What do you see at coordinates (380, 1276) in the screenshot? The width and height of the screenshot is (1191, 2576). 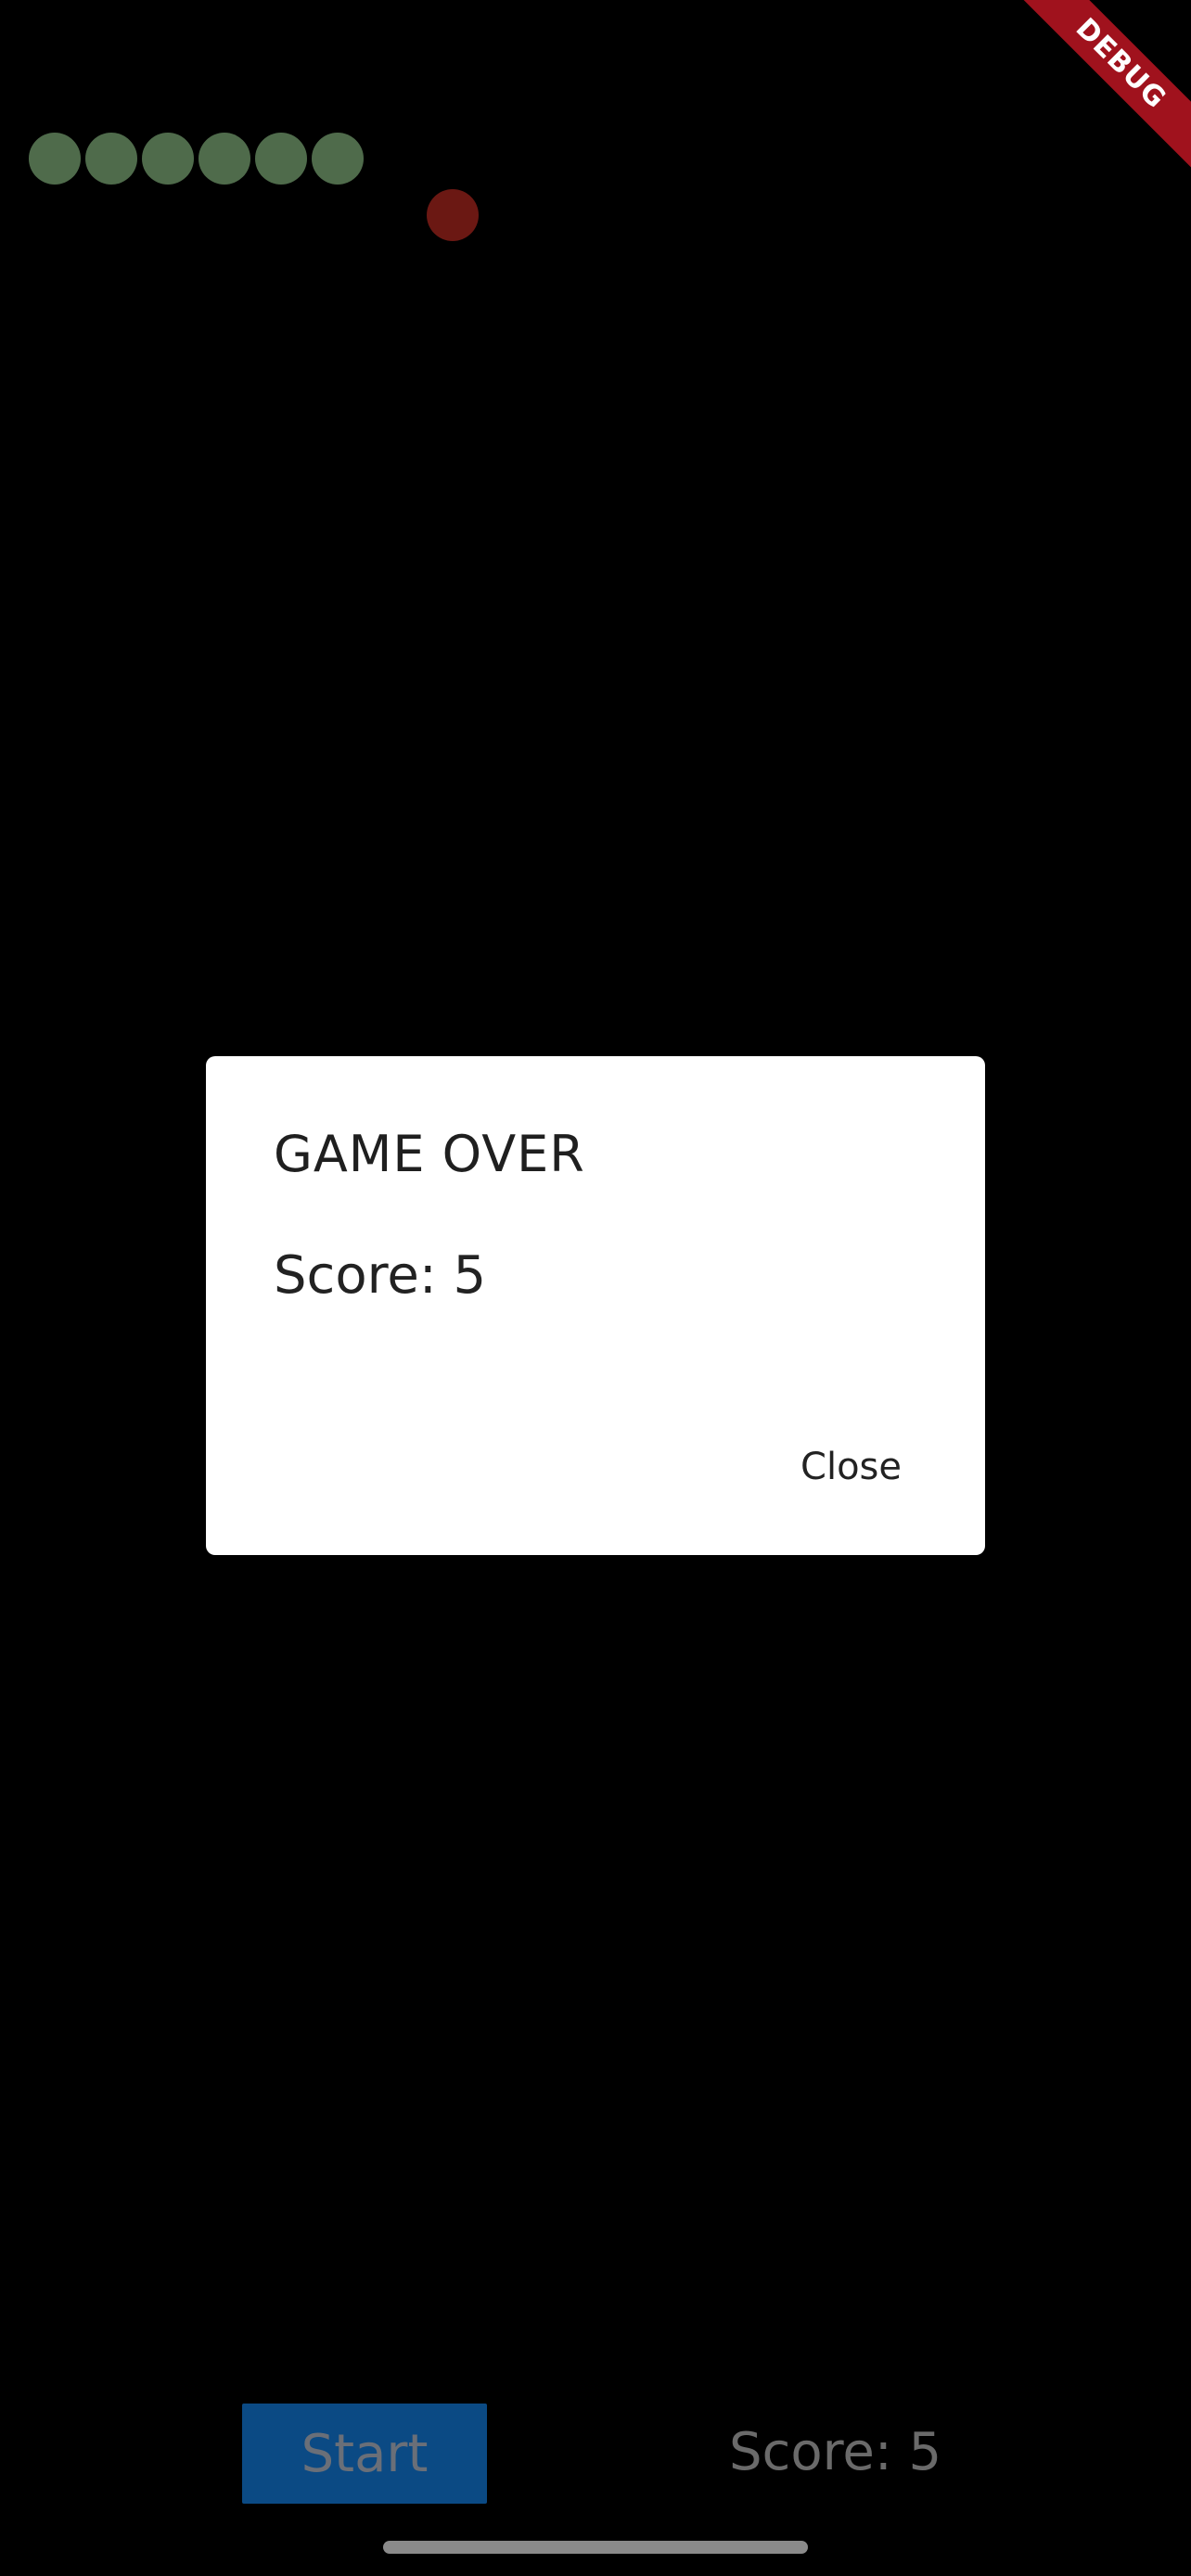 I see `dialog-score-text: Score: 5` at bounding box center [380, 1276].